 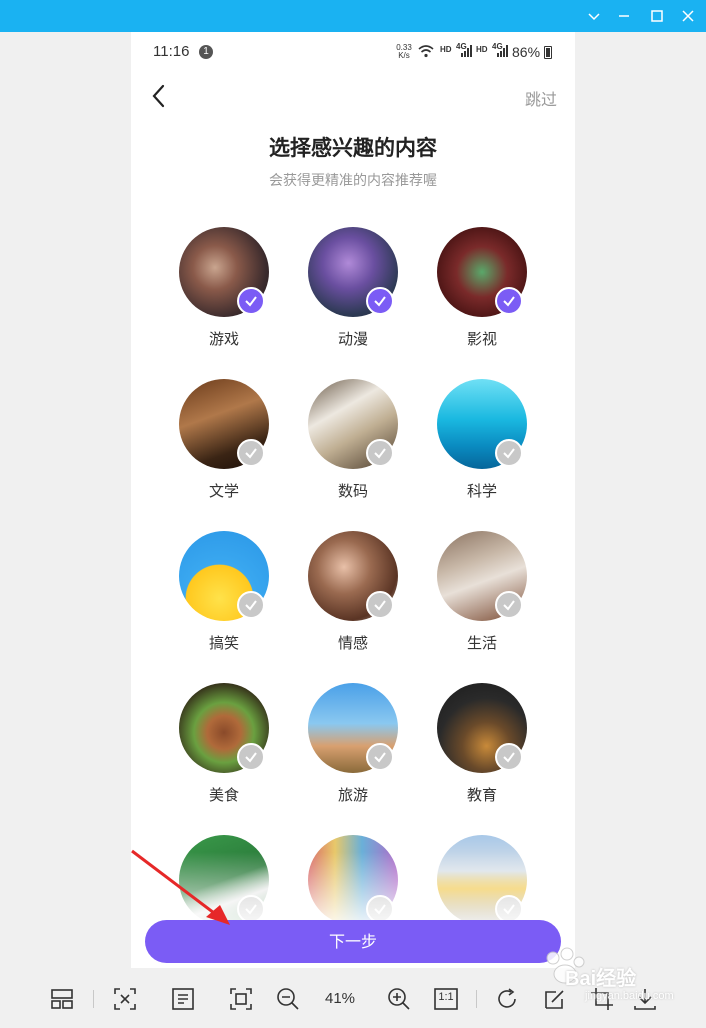 I want to click on thumbnail-view-icon, so click(x=62, y=999).